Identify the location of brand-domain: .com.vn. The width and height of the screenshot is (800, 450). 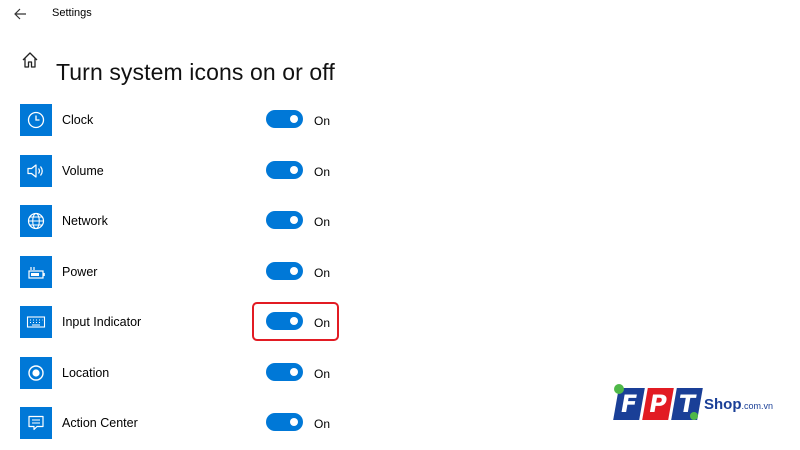
(757, 406).